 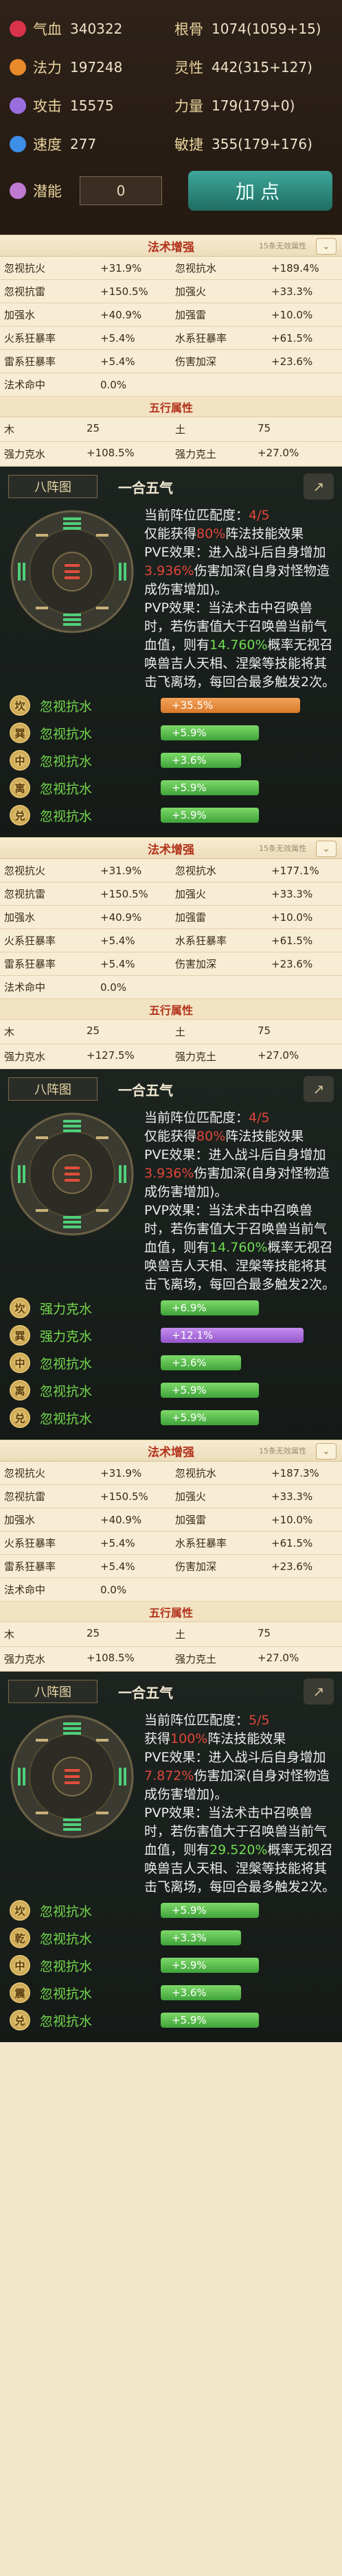 I want to click on stat-row: 速度 277 敏捷 355(179+176), so click(x=171, y=144).